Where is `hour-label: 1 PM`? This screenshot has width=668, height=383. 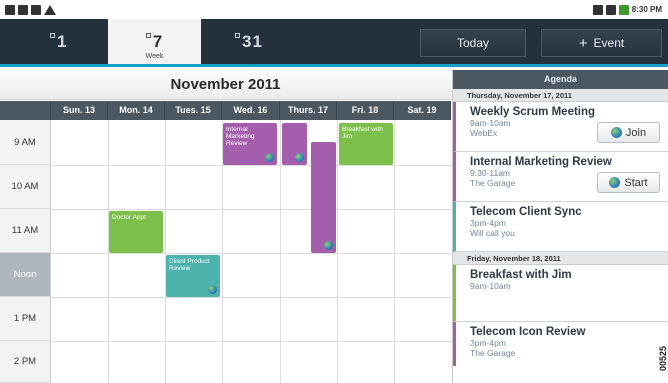
hour-label: 1 PM is located at coordinates (25, 319).